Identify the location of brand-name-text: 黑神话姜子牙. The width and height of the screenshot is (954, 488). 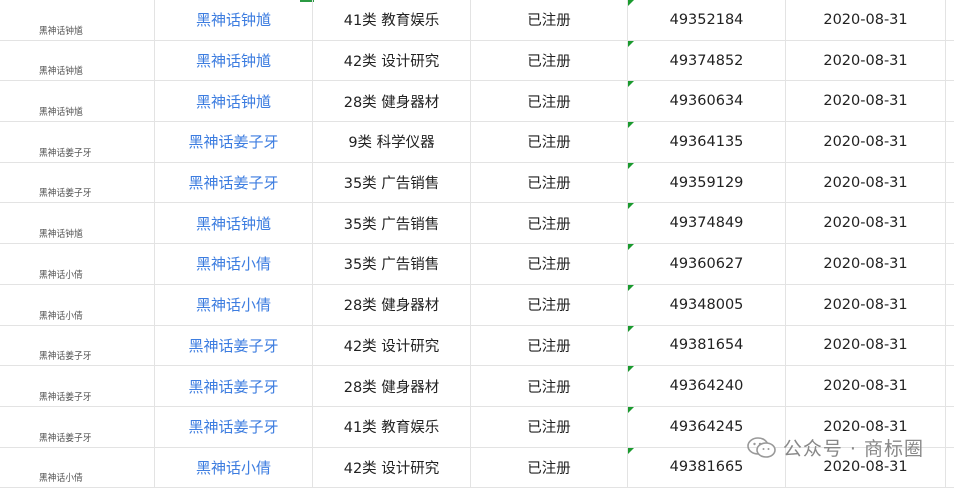
(233, 386).